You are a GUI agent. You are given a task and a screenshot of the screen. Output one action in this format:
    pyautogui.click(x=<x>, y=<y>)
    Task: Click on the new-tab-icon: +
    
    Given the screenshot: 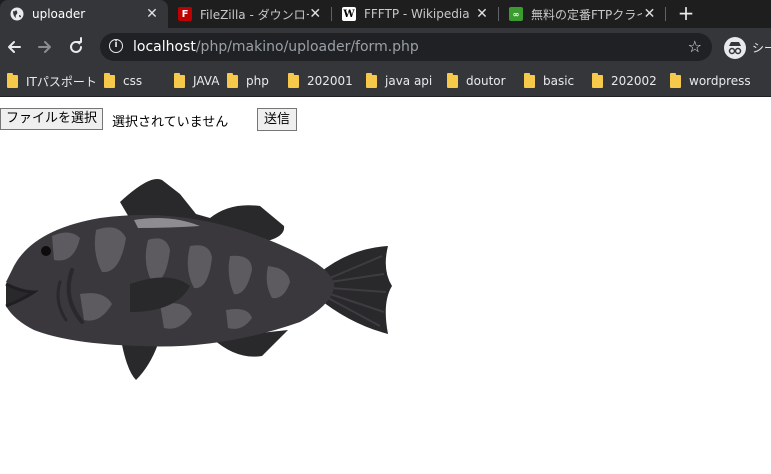 What is the action you would take?
    pyautogui.click(x=686, y=13)
    